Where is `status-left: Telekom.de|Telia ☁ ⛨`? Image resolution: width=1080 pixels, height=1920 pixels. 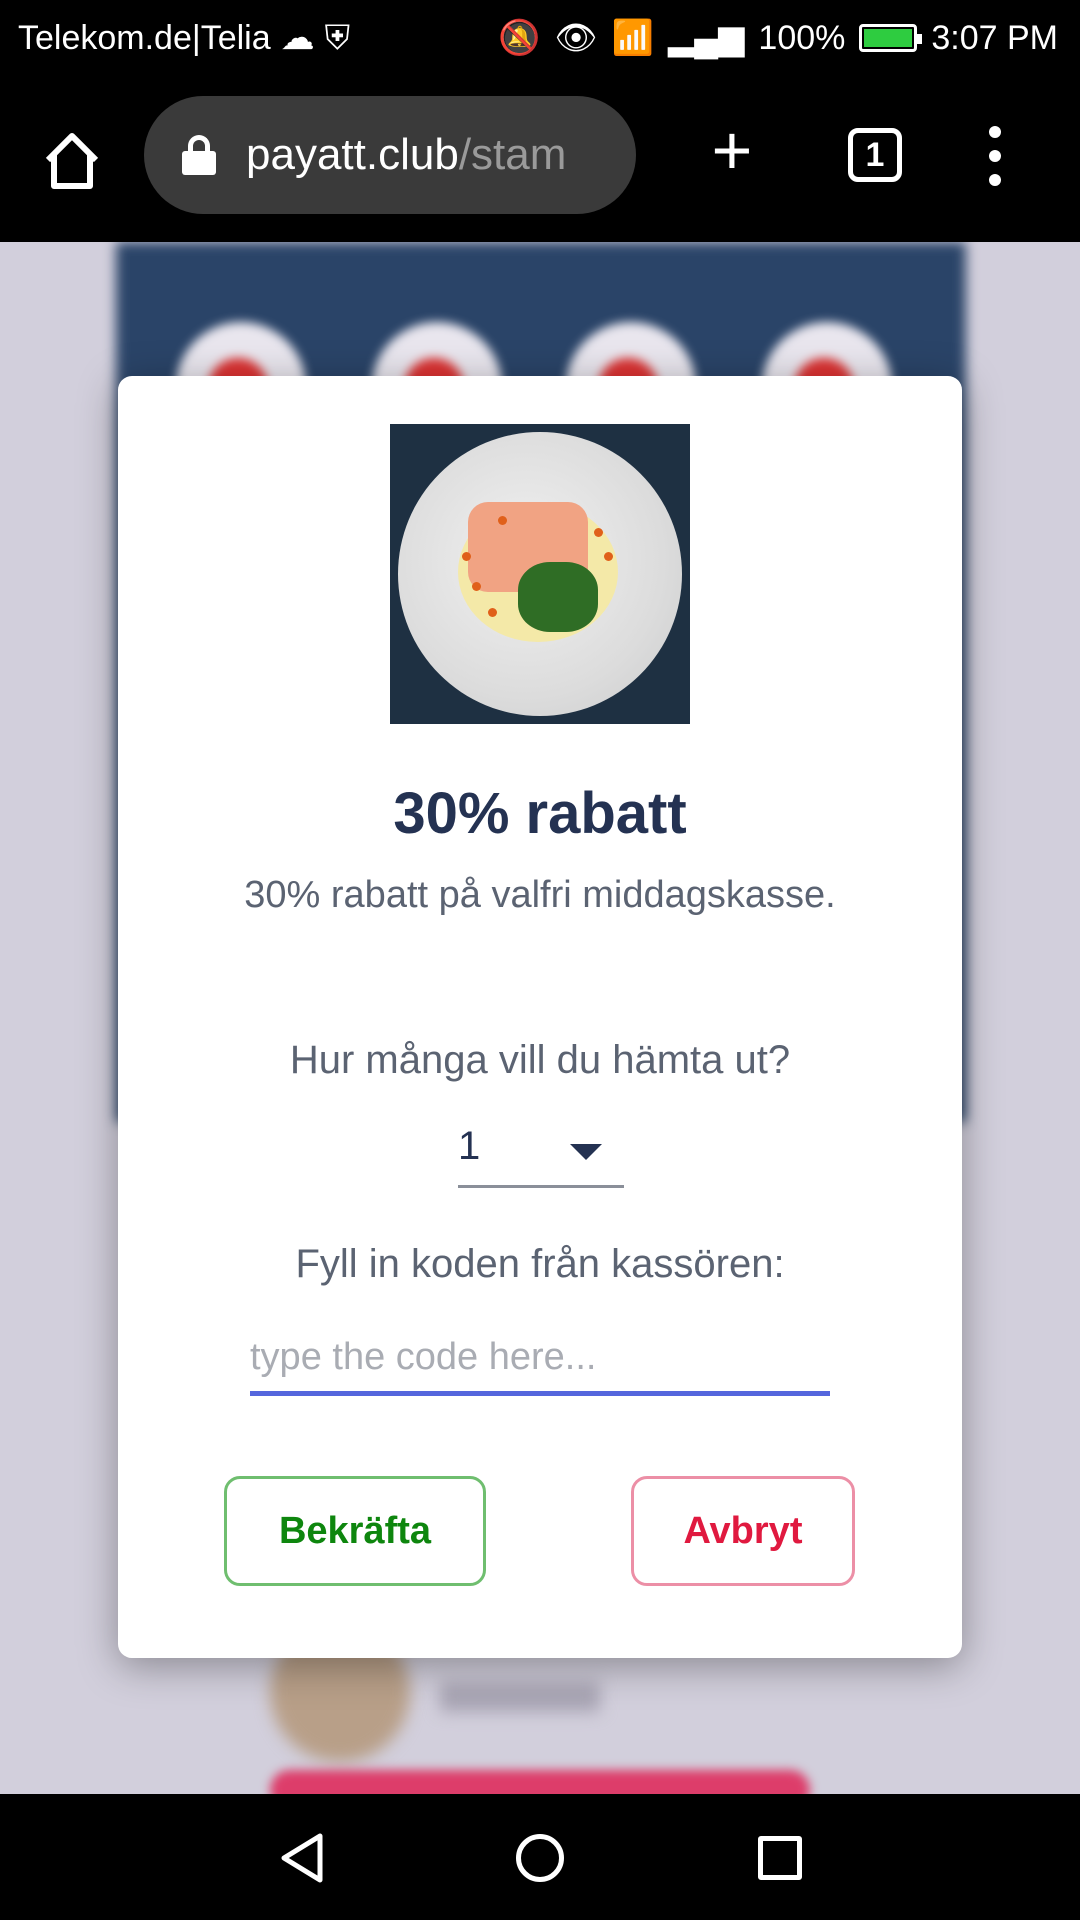 status-left: Telekom.de|Telia ☁ ⛨ is located at coordinates (184, 38).